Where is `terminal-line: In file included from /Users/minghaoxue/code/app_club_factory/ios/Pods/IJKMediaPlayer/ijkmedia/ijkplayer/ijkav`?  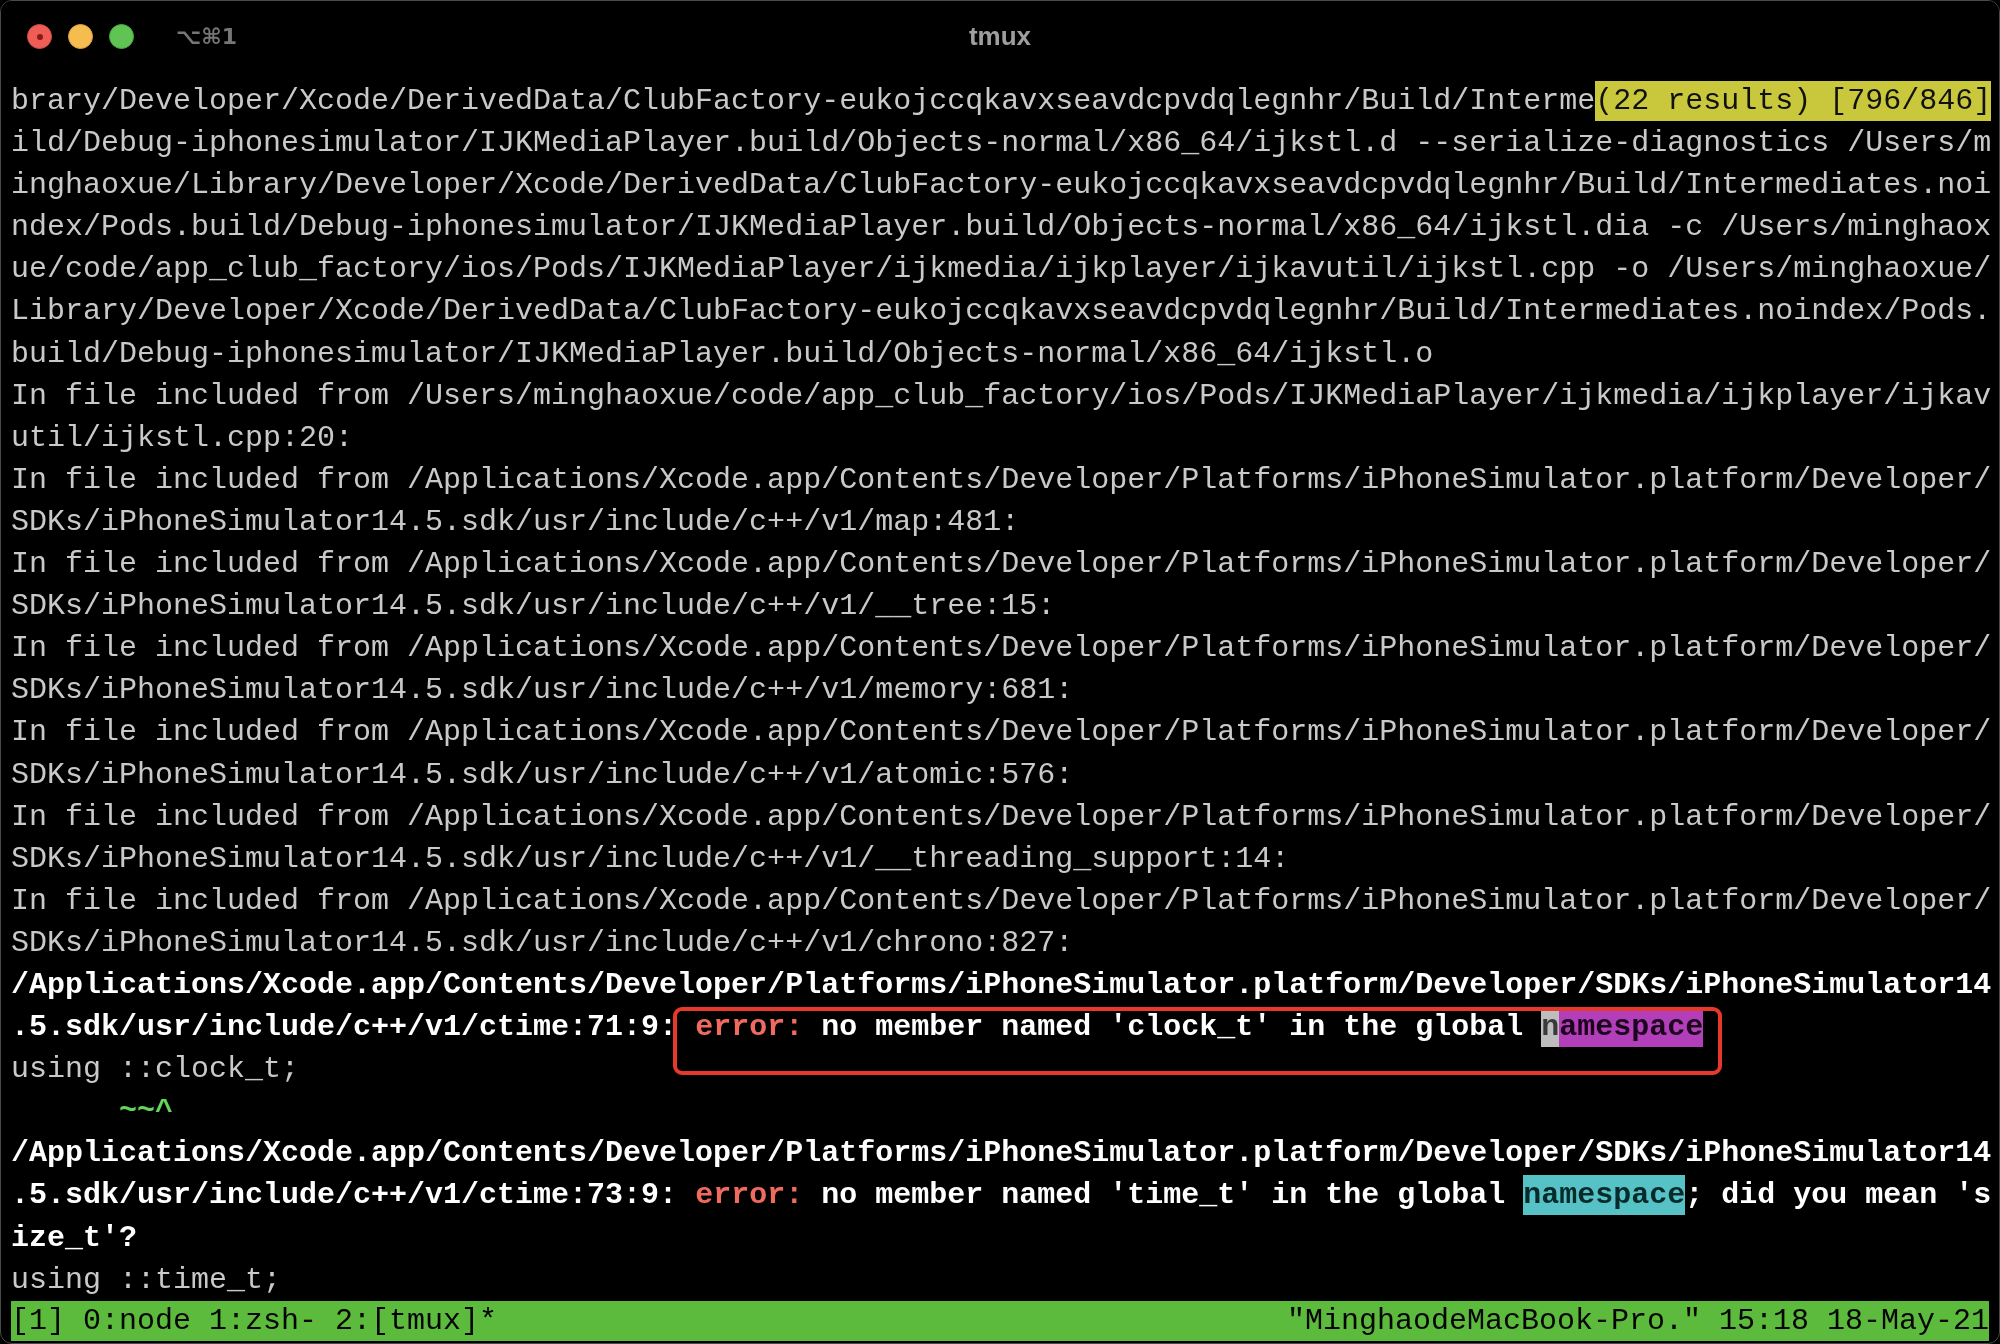 terminal-line: In file included from /Users/minghaoxue/code/app_club_factory/ios/Pods/IJKMediaPlayer/ijkmedia/ijkplayer/ijkav is located at coordinates (1001, 395).